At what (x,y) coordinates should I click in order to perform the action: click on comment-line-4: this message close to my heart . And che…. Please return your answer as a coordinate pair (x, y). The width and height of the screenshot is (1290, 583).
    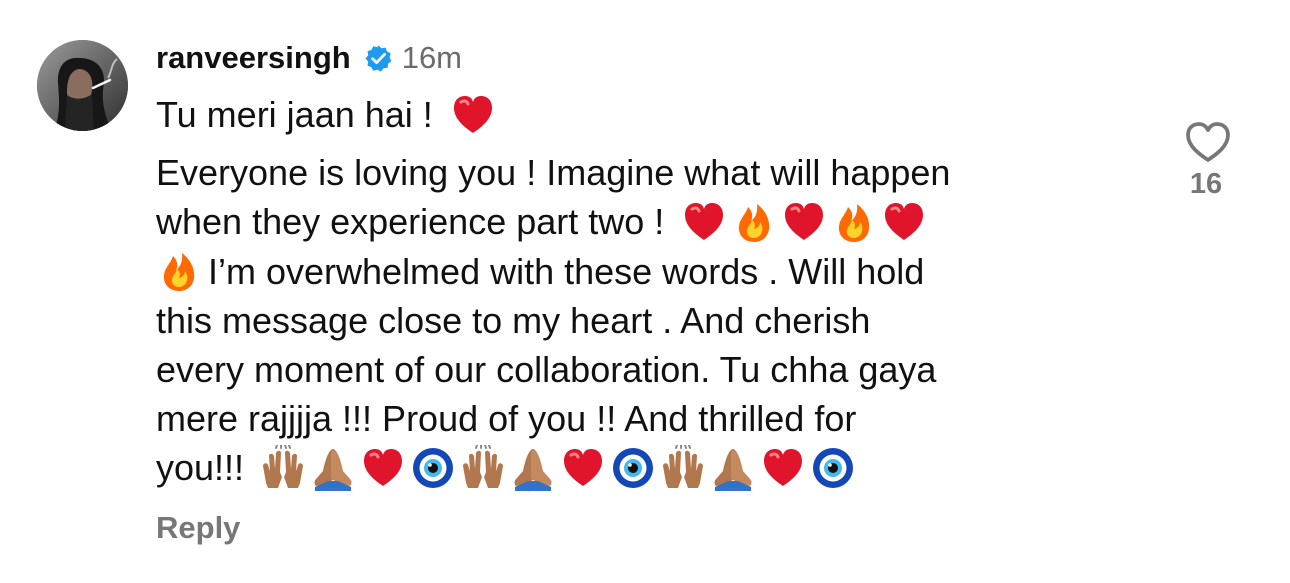
    Looking at the image, I should click on (656, 320).